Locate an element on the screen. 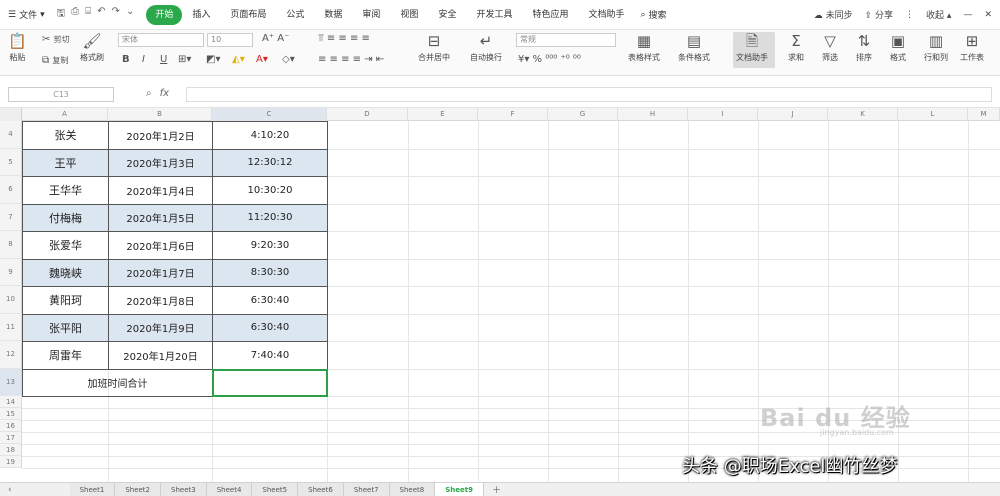 This screenshot has height=496, width=1000. table-cell-name: 付梅梅 is located at coordinates (65, 217).